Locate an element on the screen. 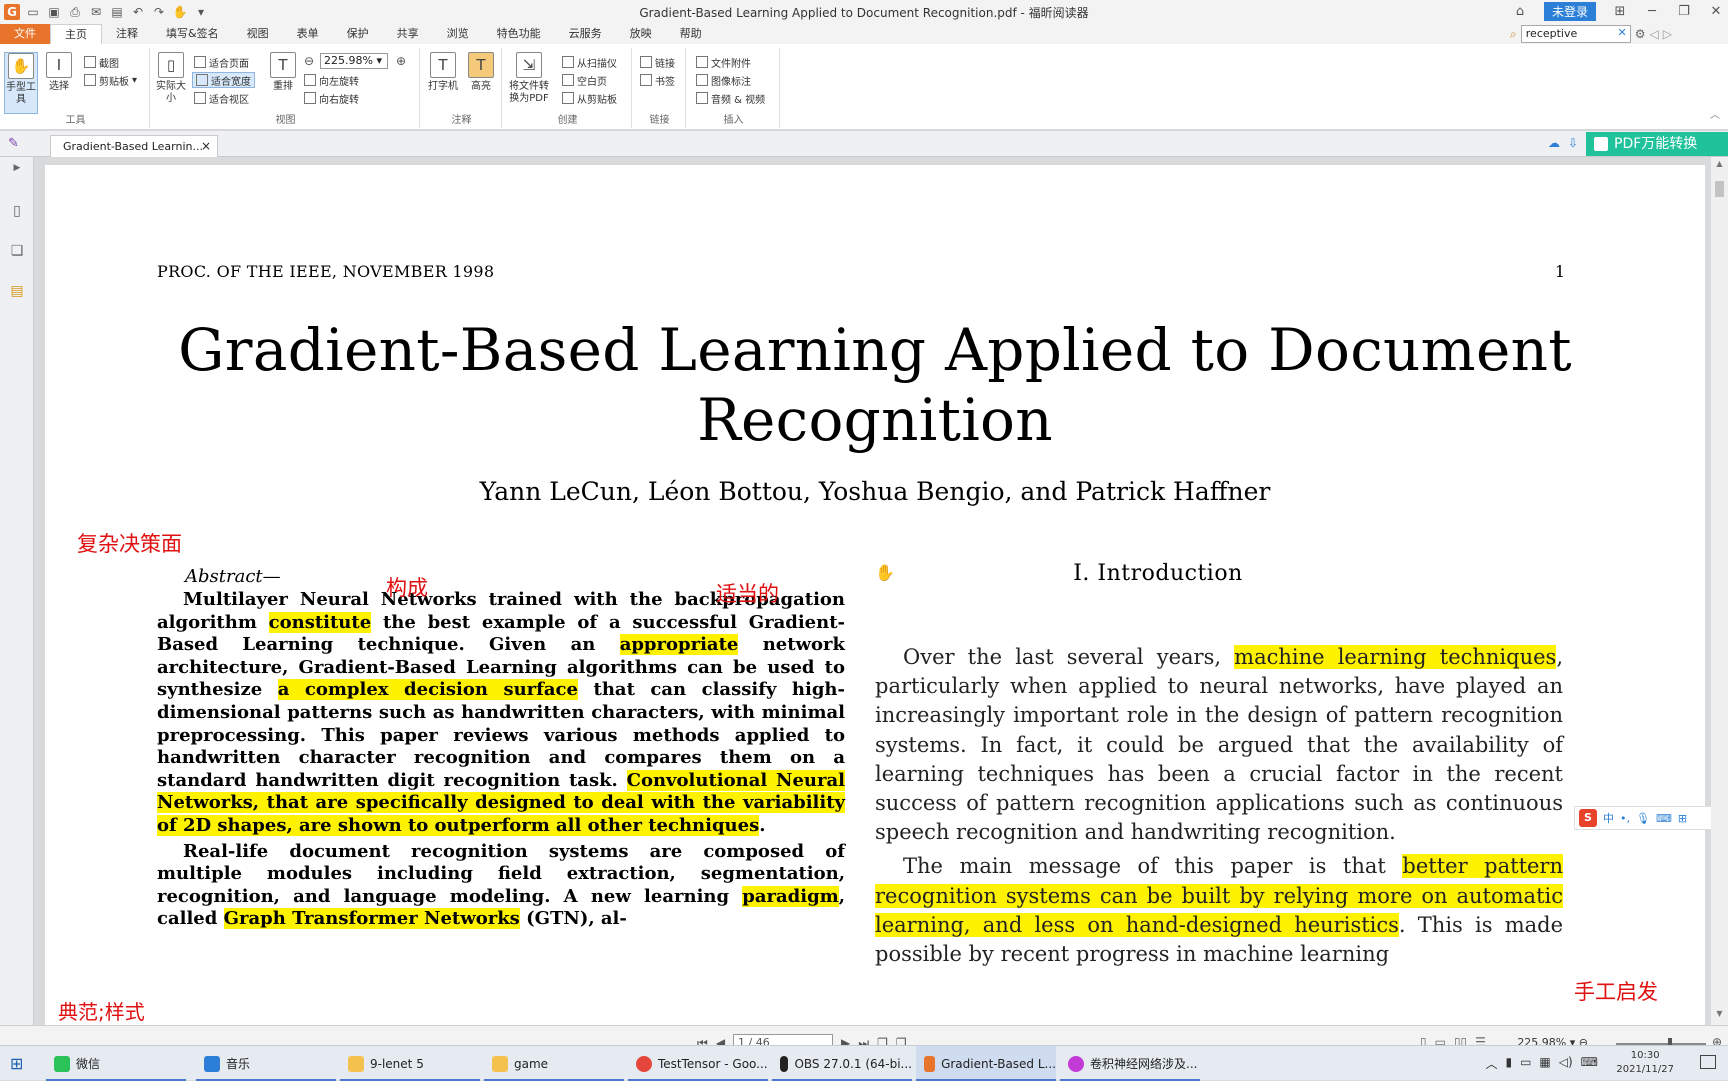 The height and width of the screenshot is (1081, 1728). back-icon: ◁ is located at coordinates (1654, 34).